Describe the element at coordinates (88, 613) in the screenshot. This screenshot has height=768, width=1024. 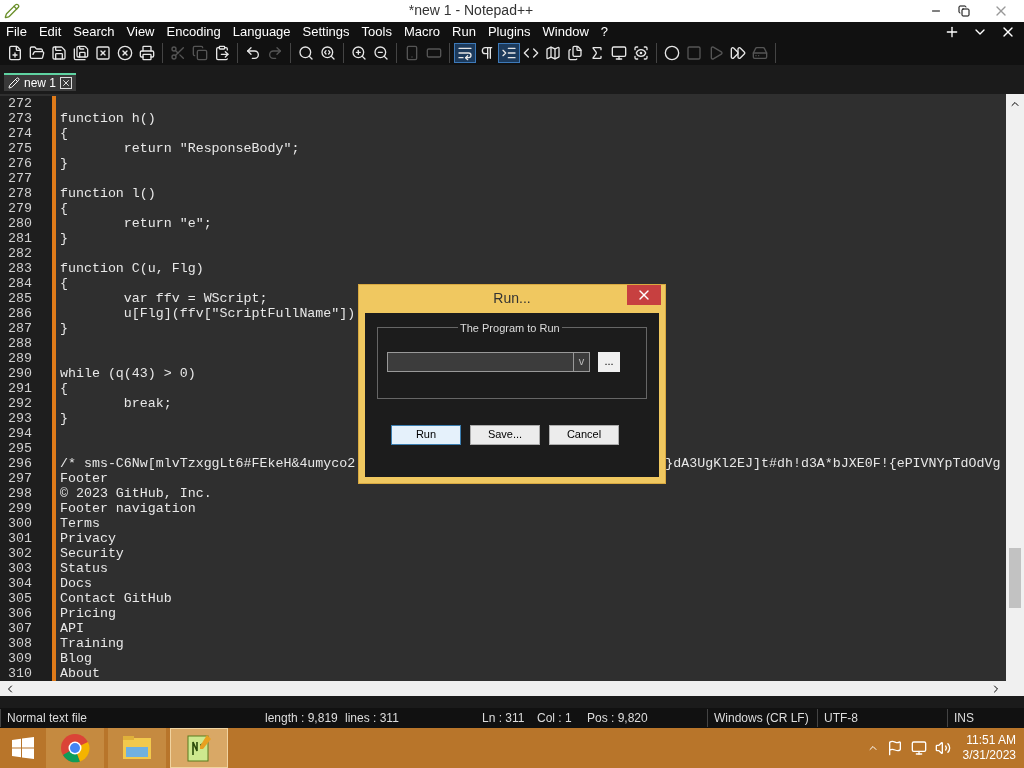
I see `code-line: Pricing` at that location.